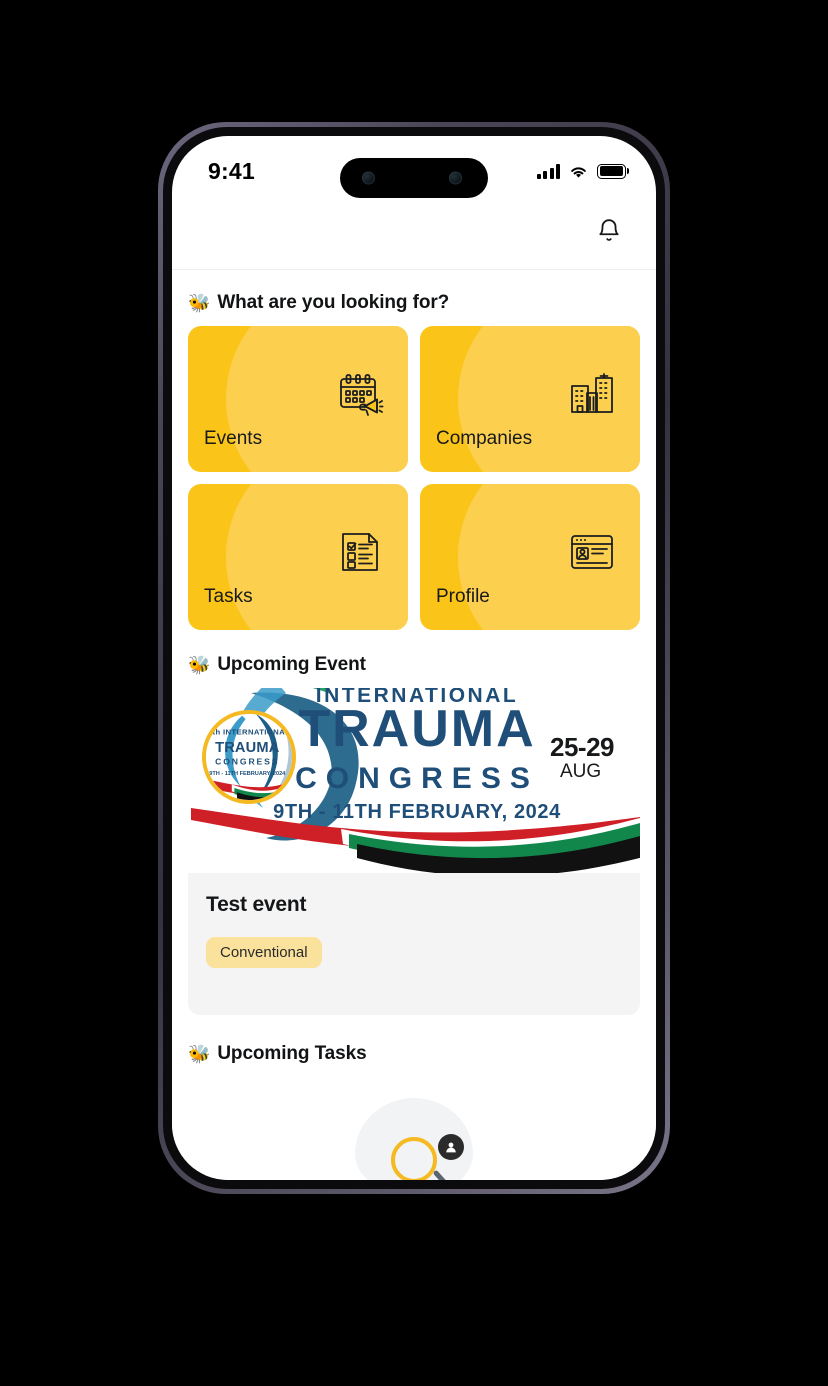 The width and height of the screenshot is (828, 1386). I want to click on face-id-sensor-icon, so click(455, 178).